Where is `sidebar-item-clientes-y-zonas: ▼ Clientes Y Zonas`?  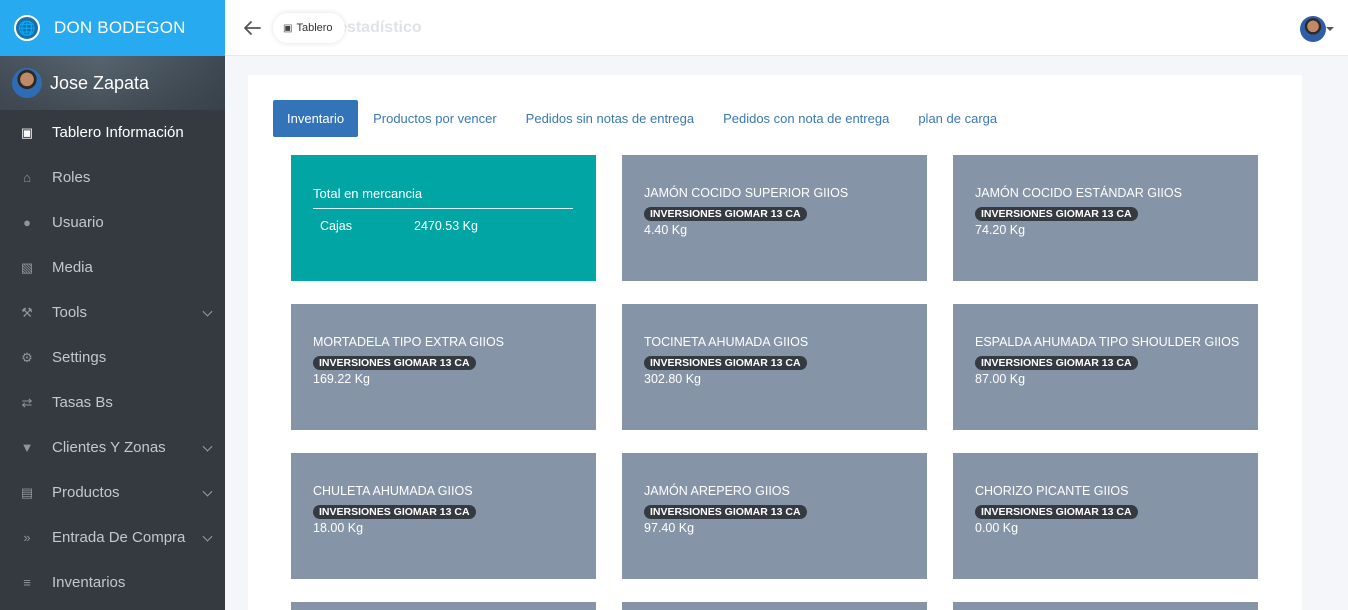
sidebar-item-clientes-y-zonas: ▼ Clientes Y Zonas is located at coordinates (112, 447).